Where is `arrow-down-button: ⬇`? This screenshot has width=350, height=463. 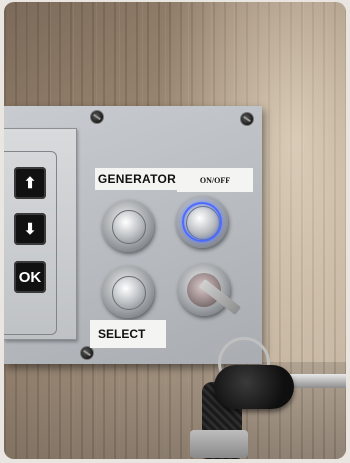 arrow-down-button: ⬇ is located at coordinates (30, 229).